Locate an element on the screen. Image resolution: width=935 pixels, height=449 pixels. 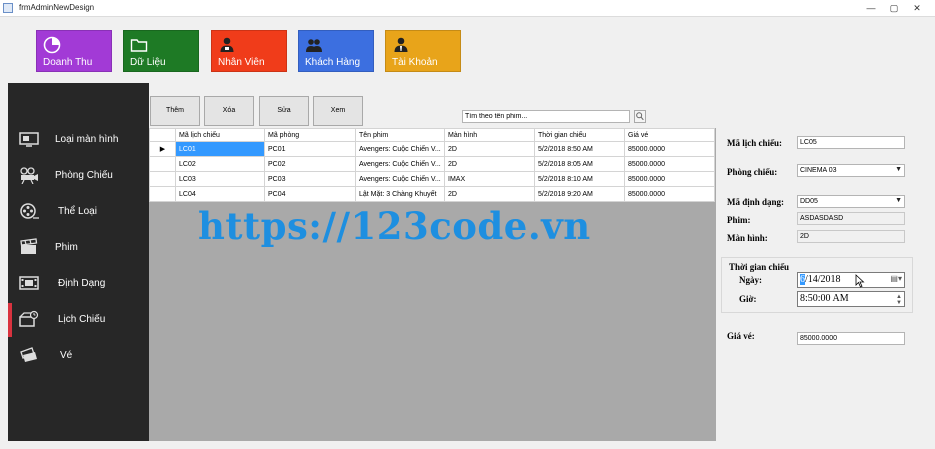
tile-doanh-thu: Doanh Thu is located at coordinates (74, 51).